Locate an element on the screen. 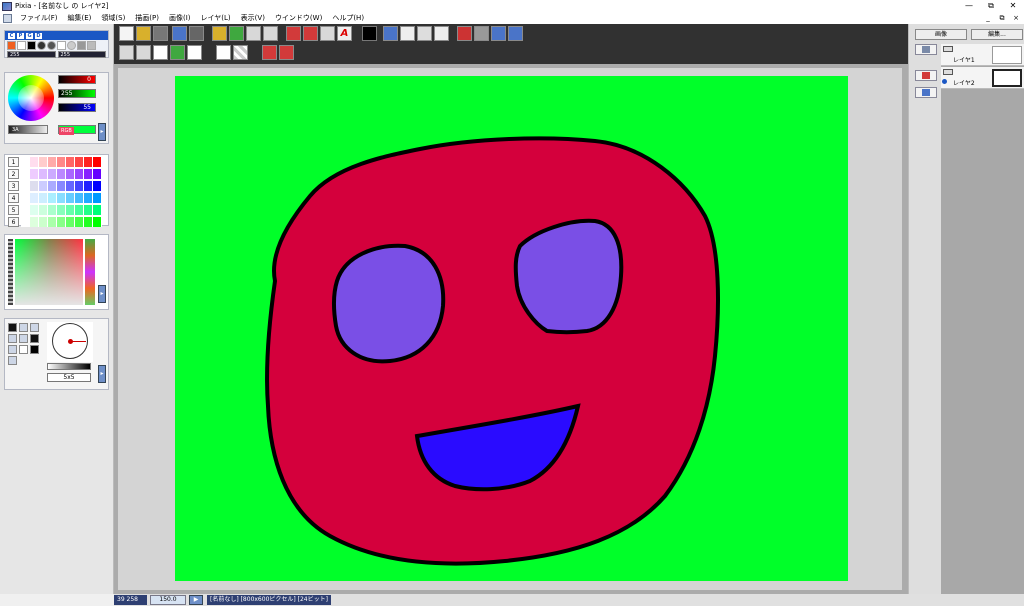  move-down-icon is located at coordinates (177, 52).